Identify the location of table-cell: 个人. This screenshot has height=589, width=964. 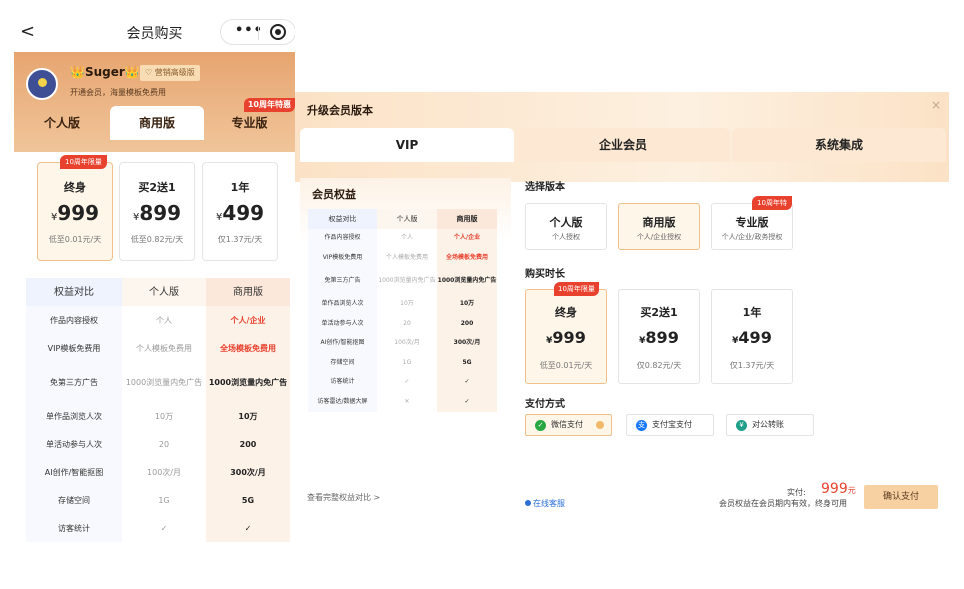
(164, 320).